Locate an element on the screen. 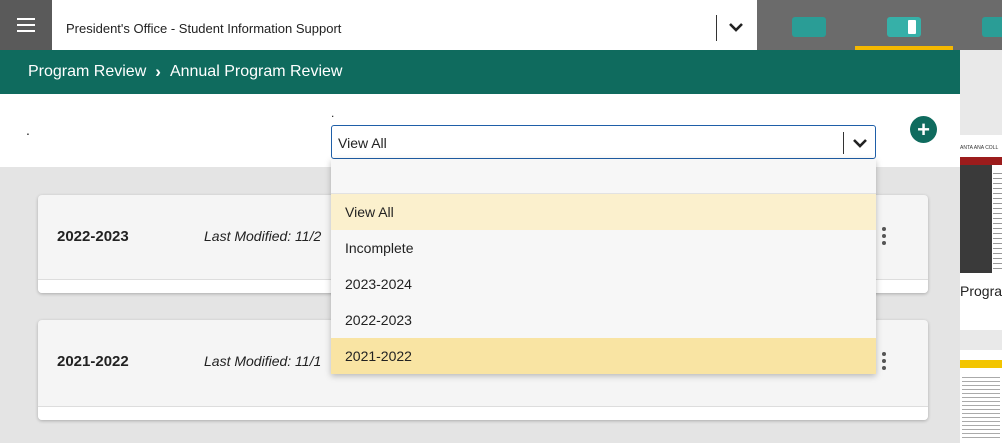 Image resolution: width=1002 pixels, height=443 pixels. dropdown-option: 2023-2024 is located at coordinates (603, 284).